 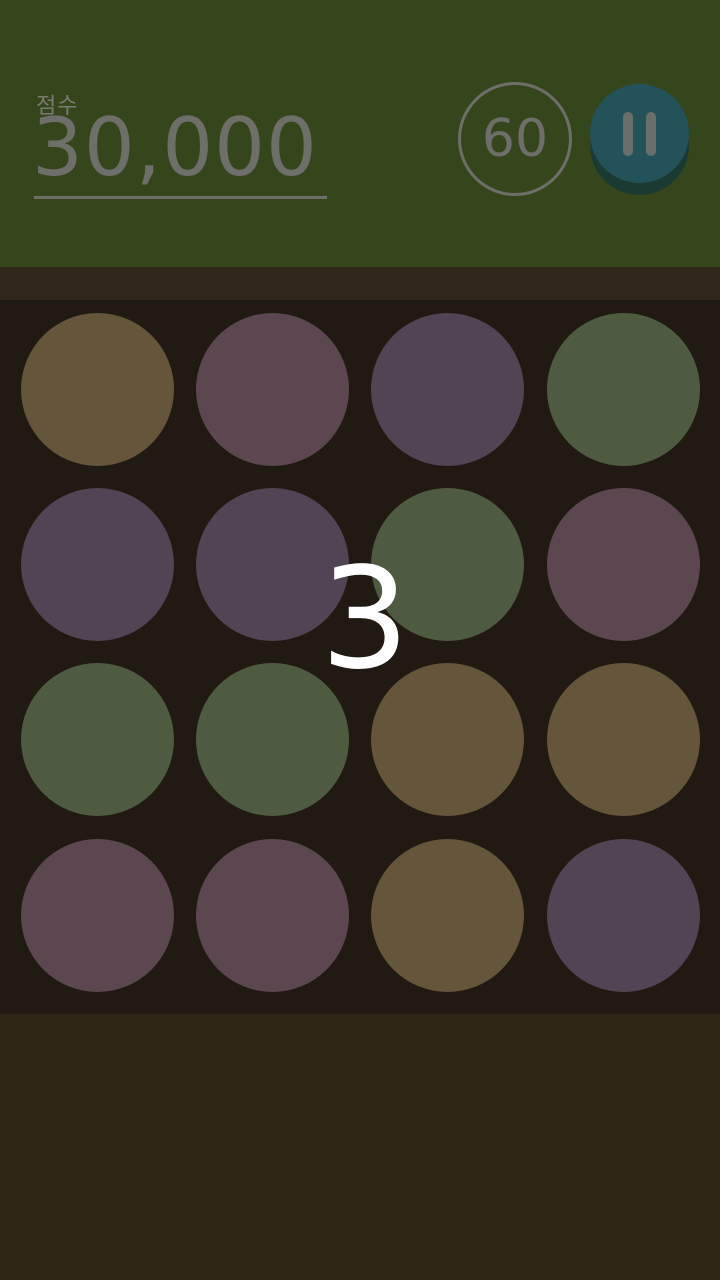 What do you see at coordinates (180, 197) in the screenshot?
I see `score-underline` at bounding box center [180, 197].